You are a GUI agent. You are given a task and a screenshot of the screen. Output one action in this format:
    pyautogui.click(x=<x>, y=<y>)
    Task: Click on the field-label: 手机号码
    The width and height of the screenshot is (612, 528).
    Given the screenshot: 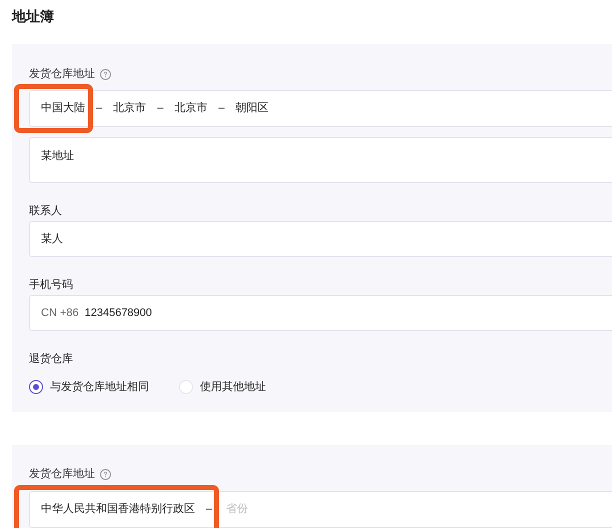 What is the action you would take?
    pyautogui.click(x=51, y=285)
    